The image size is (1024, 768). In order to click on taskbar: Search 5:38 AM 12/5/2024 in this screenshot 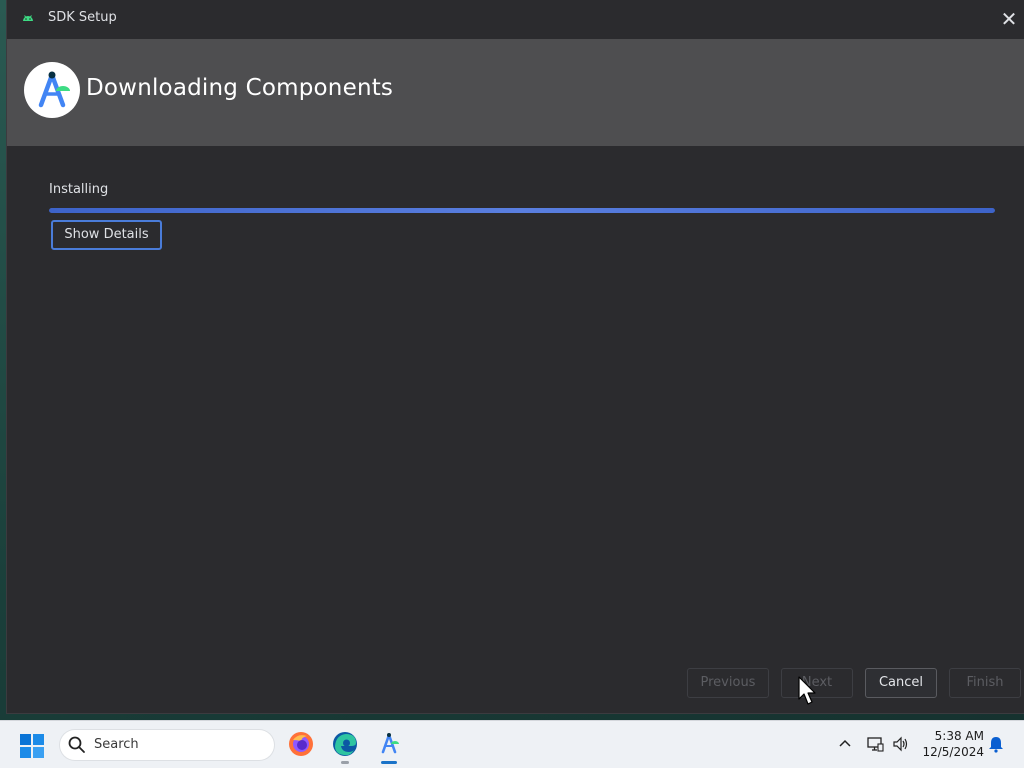, I will do `click(512, 744)`.